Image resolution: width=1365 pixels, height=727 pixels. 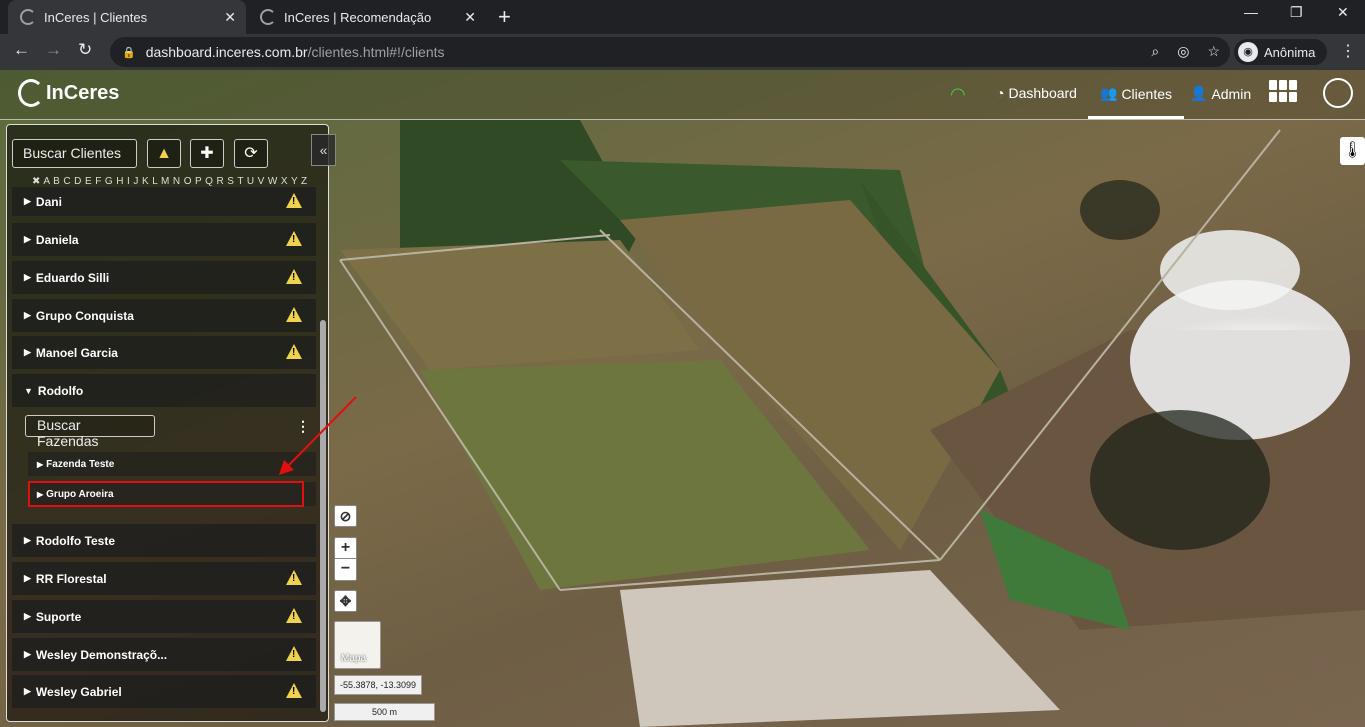 What do you see at coordinates (172, 464) in the screenshot?
I see `farm-row-fazenda-teste: ▶ Fazenda Teste` at bounding box center [172, 464].